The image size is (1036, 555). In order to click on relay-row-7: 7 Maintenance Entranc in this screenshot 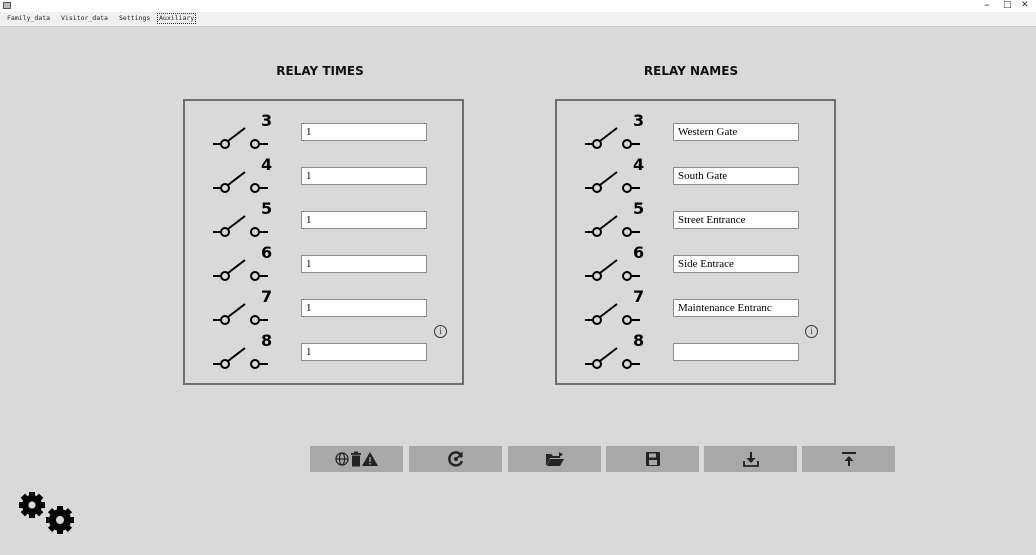, I will do `click(695, 308)`.